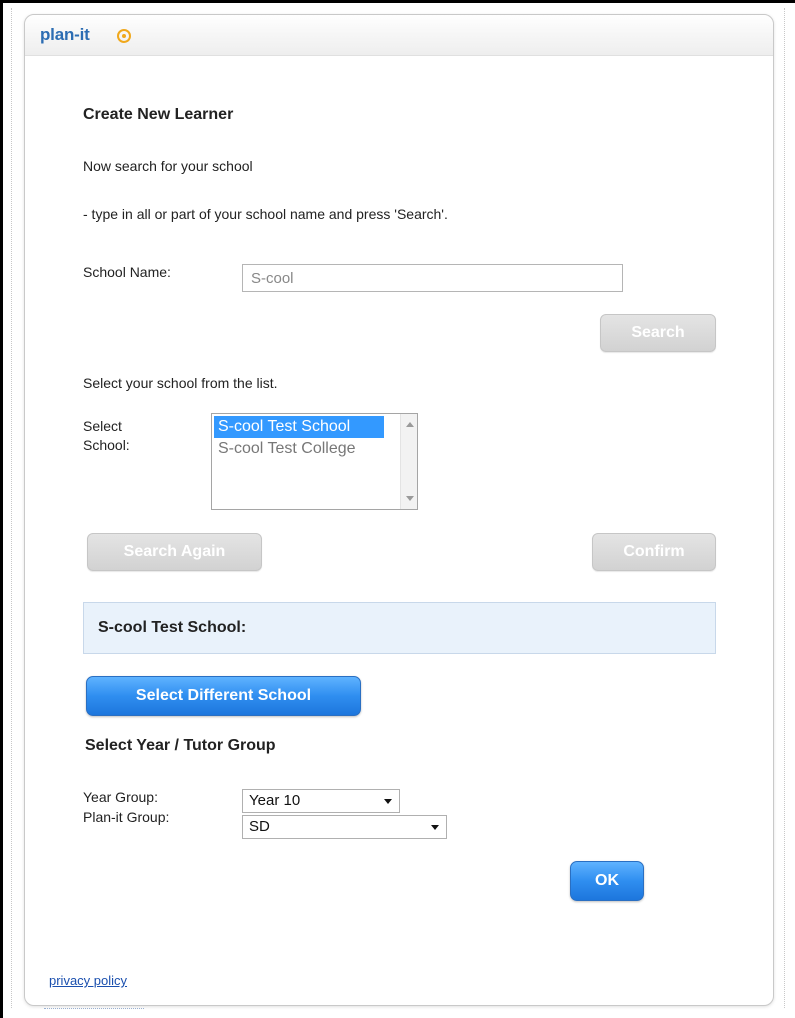  Describe the element at coordinates (314, 461) in the screenshot. I see `school-listbox: S-cool Test School S-cool Test College` at that location.